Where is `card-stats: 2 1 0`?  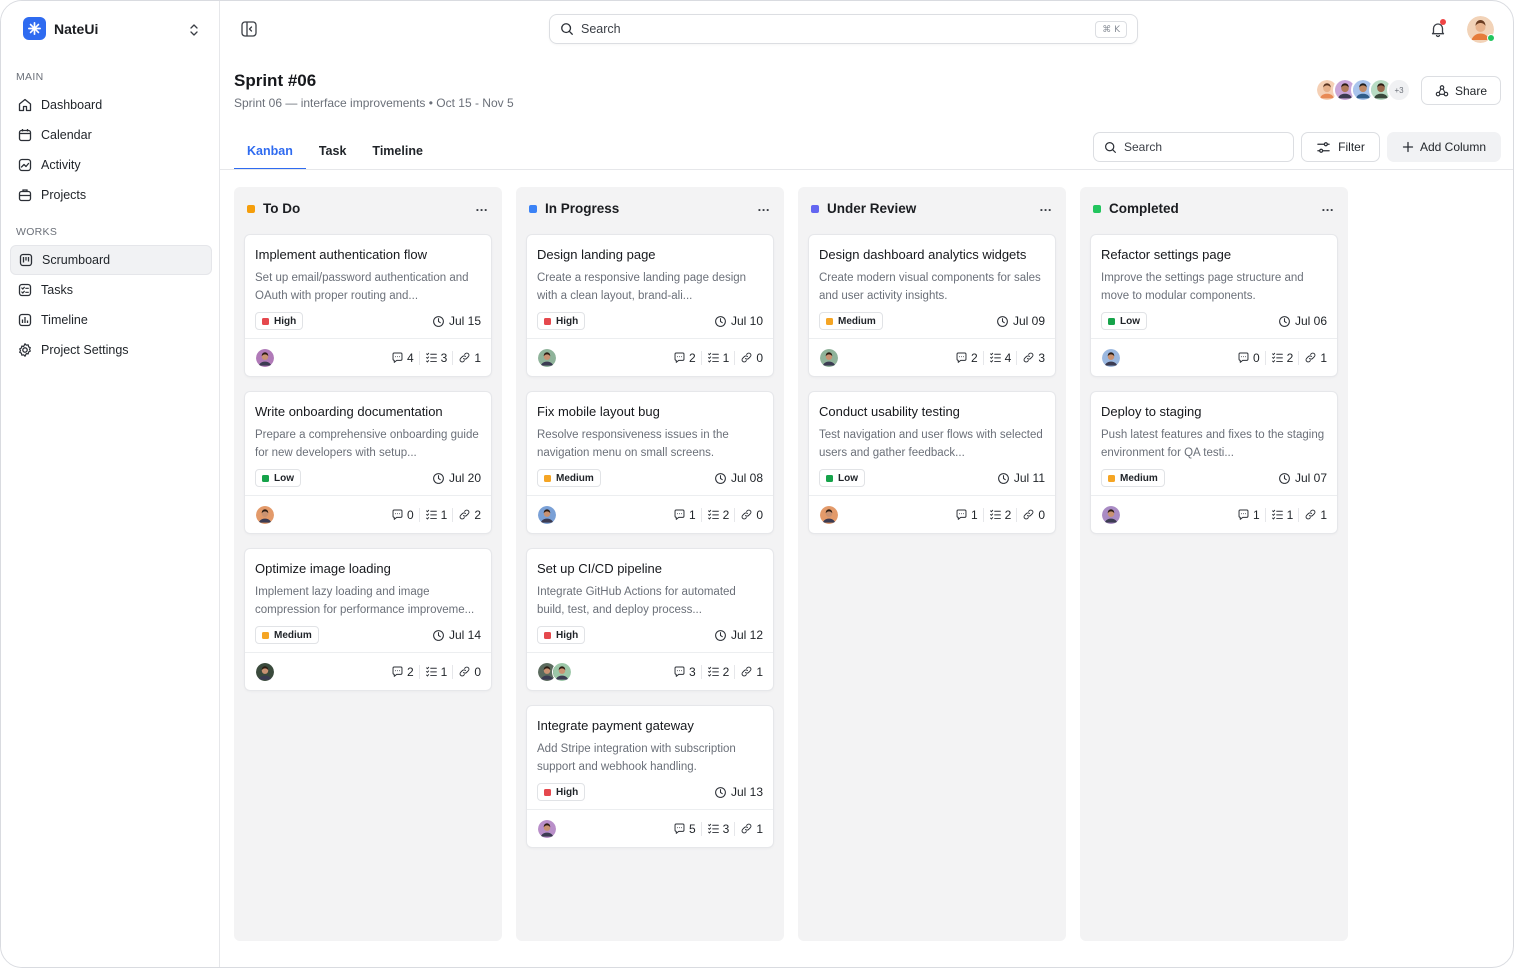 card-stats: 2 1 0 is located at coordinates (715, 357).